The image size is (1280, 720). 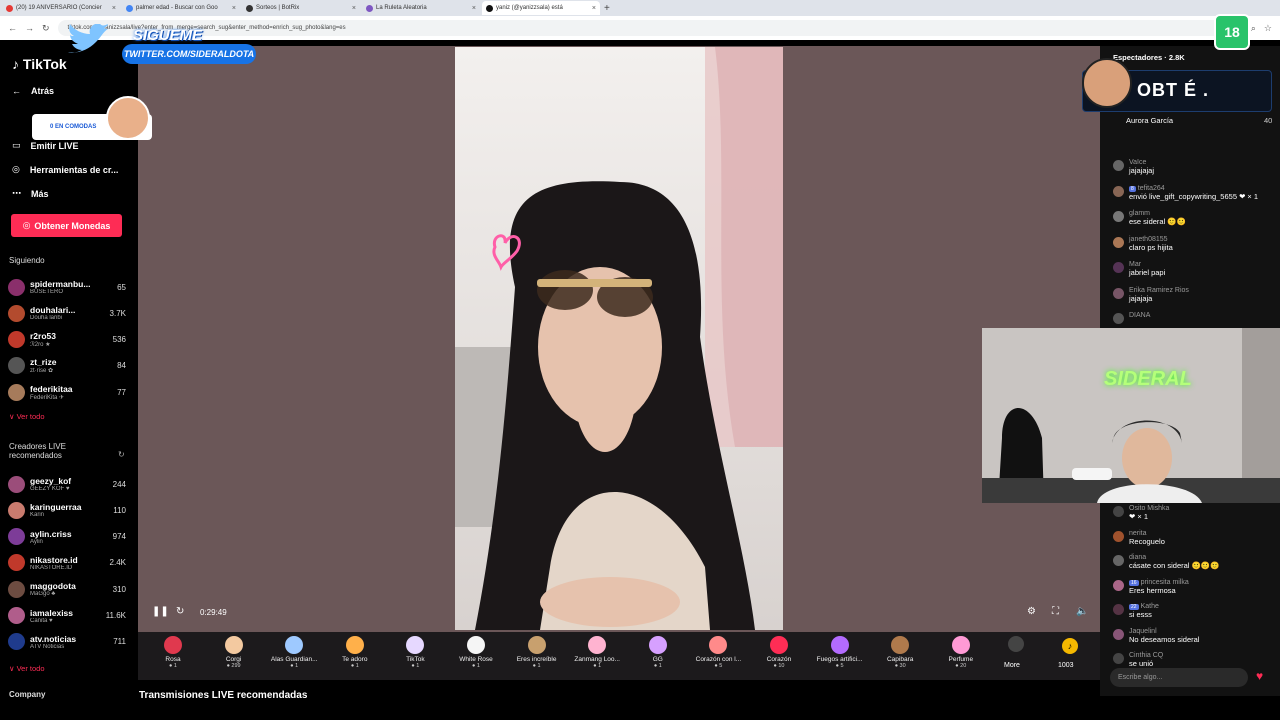 I want to click on sidebar-account-item: aylin.criss Aylin 974, so click(x=67, y=537).